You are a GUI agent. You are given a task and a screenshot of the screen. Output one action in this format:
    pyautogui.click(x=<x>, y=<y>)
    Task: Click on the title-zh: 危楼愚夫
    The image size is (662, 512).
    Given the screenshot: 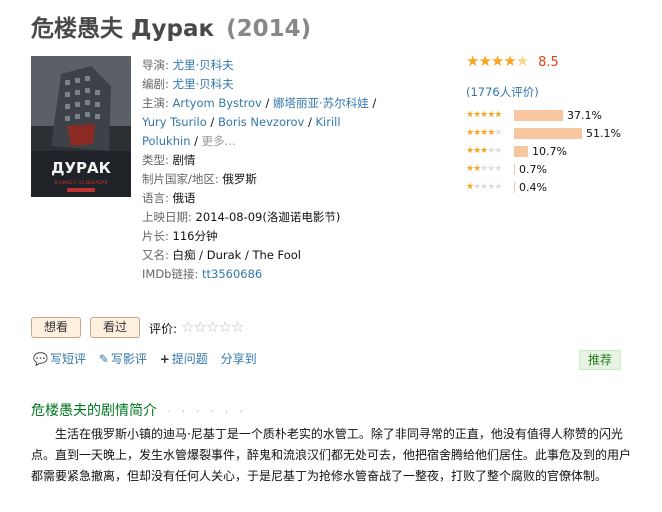 What is the action you would take?
    pyautogui.click(x=77, y=29)
    